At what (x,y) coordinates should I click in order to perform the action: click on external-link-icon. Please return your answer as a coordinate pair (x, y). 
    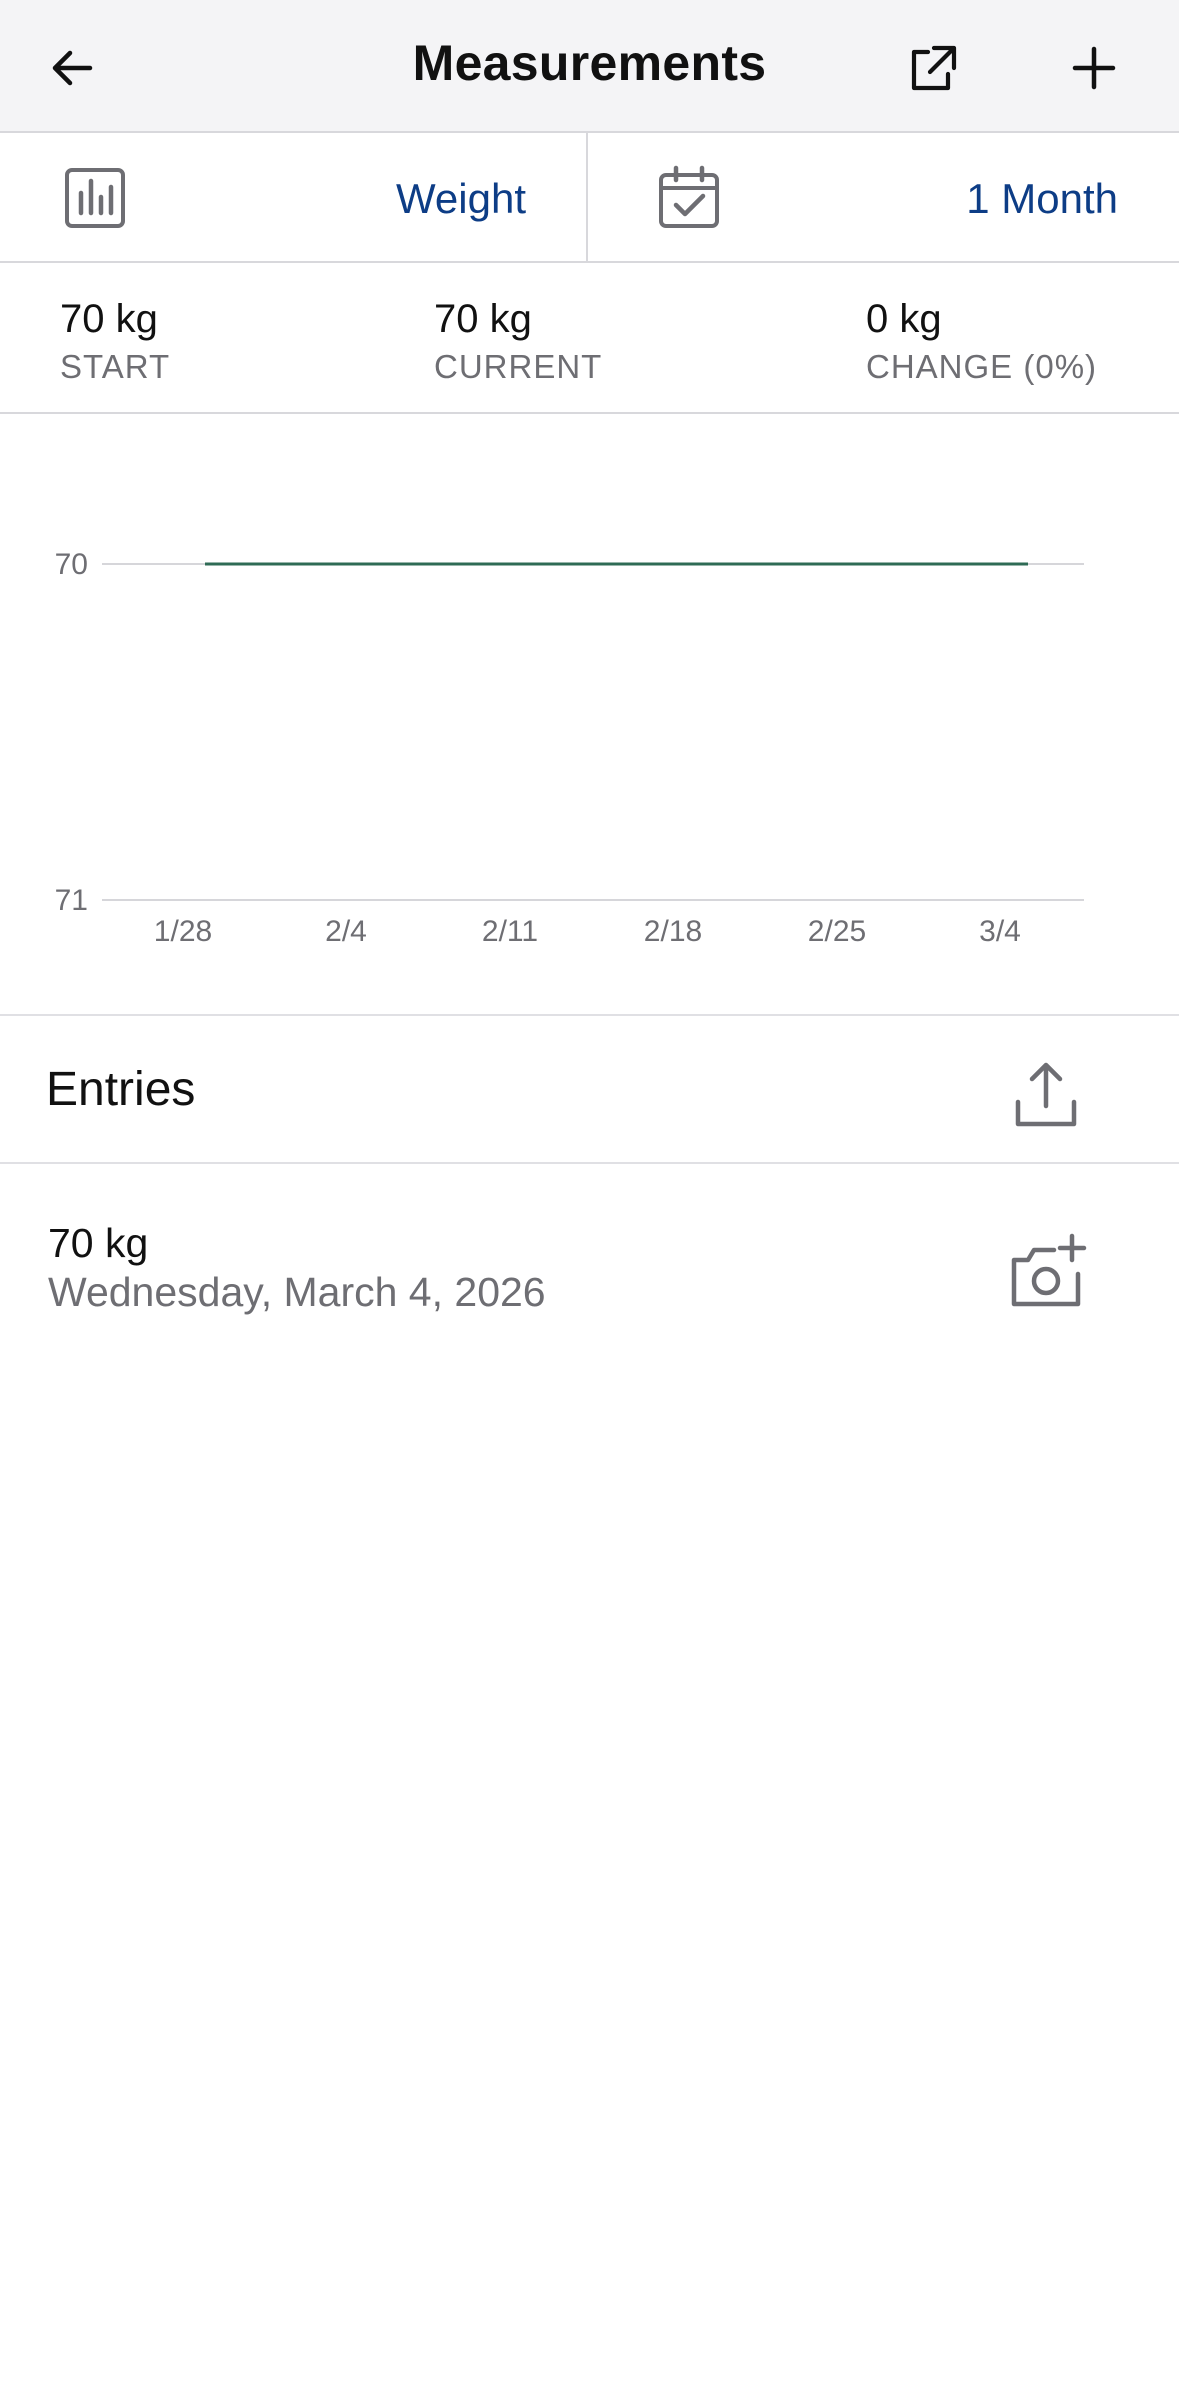
    Looking at the image, I should click on (934, 68).